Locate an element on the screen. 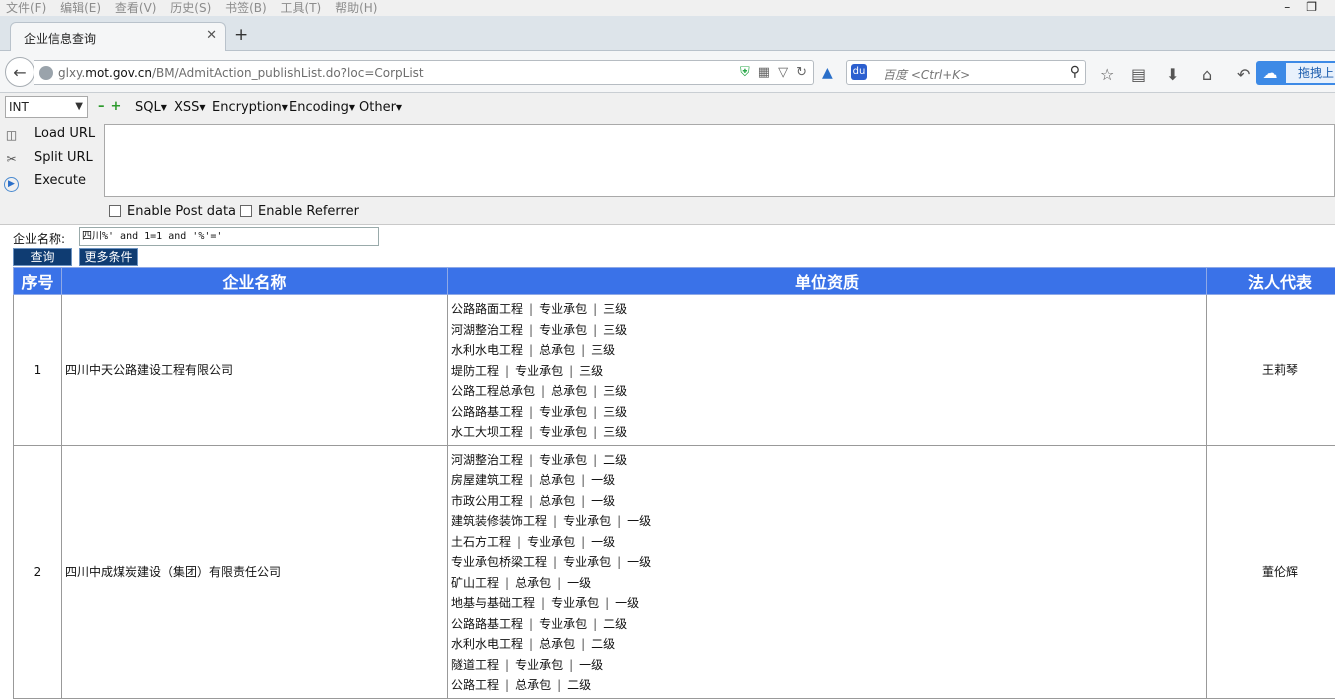 The image size is (1335, 700). back-arrow-icon: ← is located at coordinates (20, 72).